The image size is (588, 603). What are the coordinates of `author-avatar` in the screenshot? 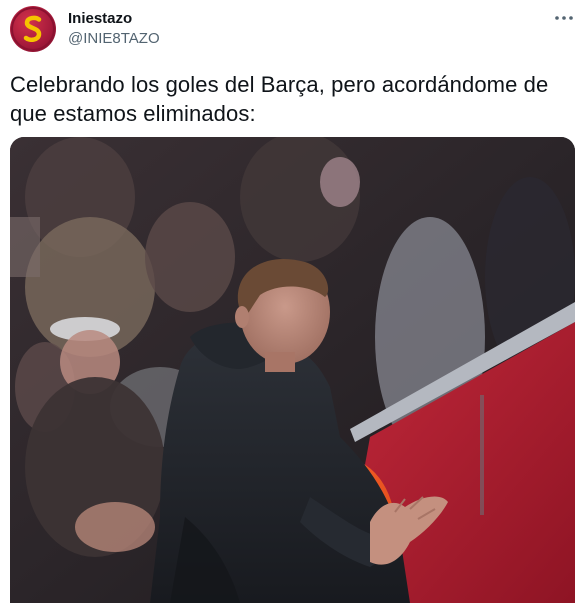 It's located at (33, 29).